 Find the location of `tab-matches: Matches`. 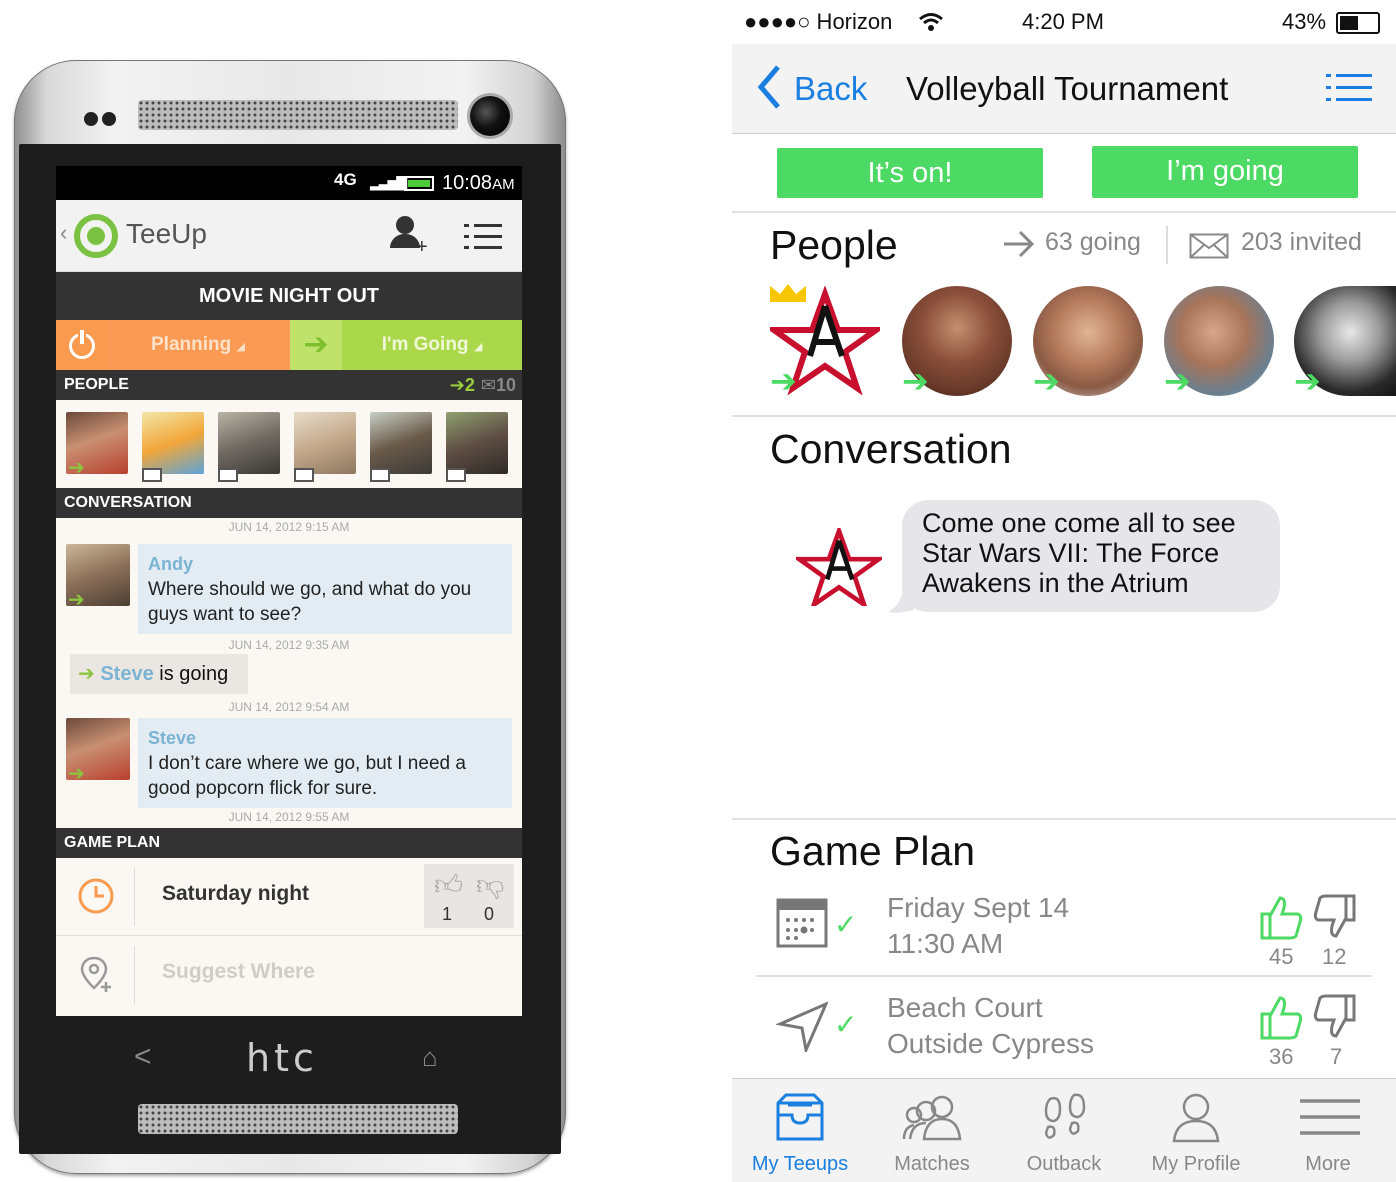

tab-matches: Matches is located at coordinates (932, 1130).